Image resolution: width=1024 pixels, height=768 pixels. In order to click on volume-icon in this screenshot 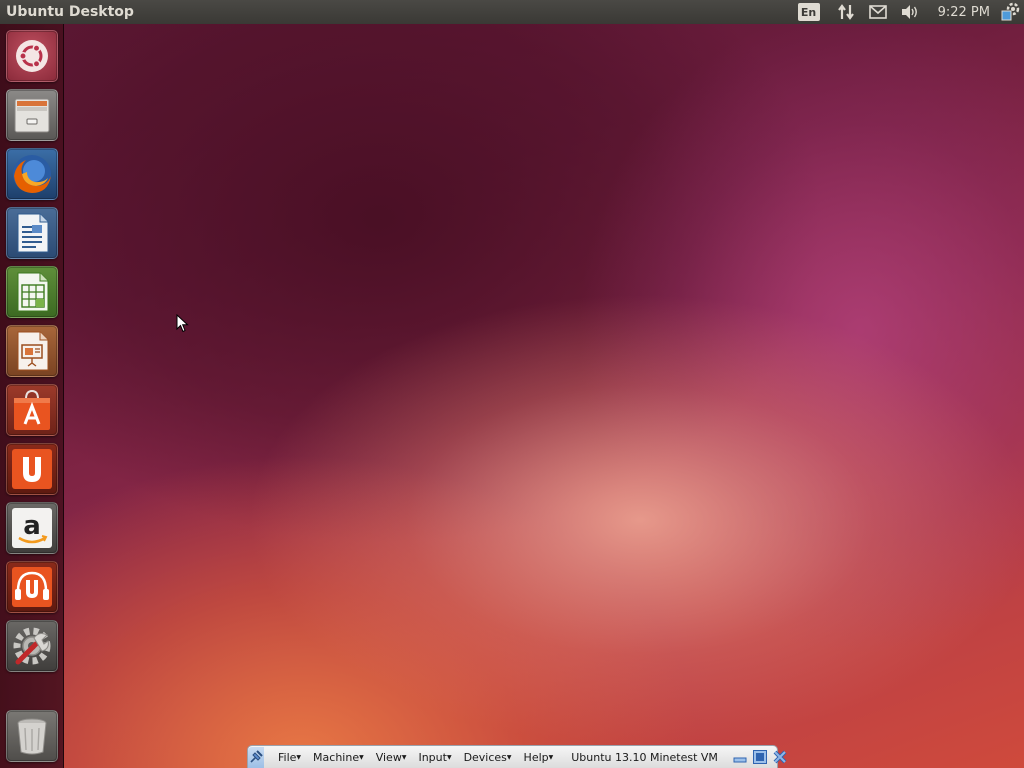, I will do `click(910, 12)`.